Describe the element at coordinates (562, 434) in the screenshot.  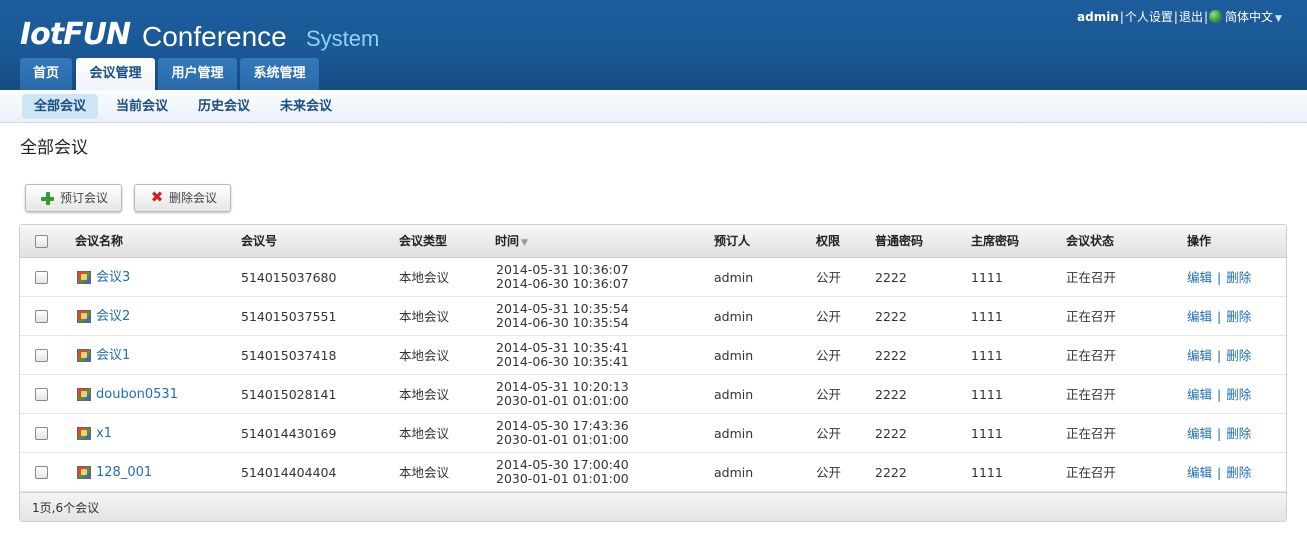
I see `conference-time: 2014-05-30 17:43:36 2030-01-01 01:01:00` at that location.